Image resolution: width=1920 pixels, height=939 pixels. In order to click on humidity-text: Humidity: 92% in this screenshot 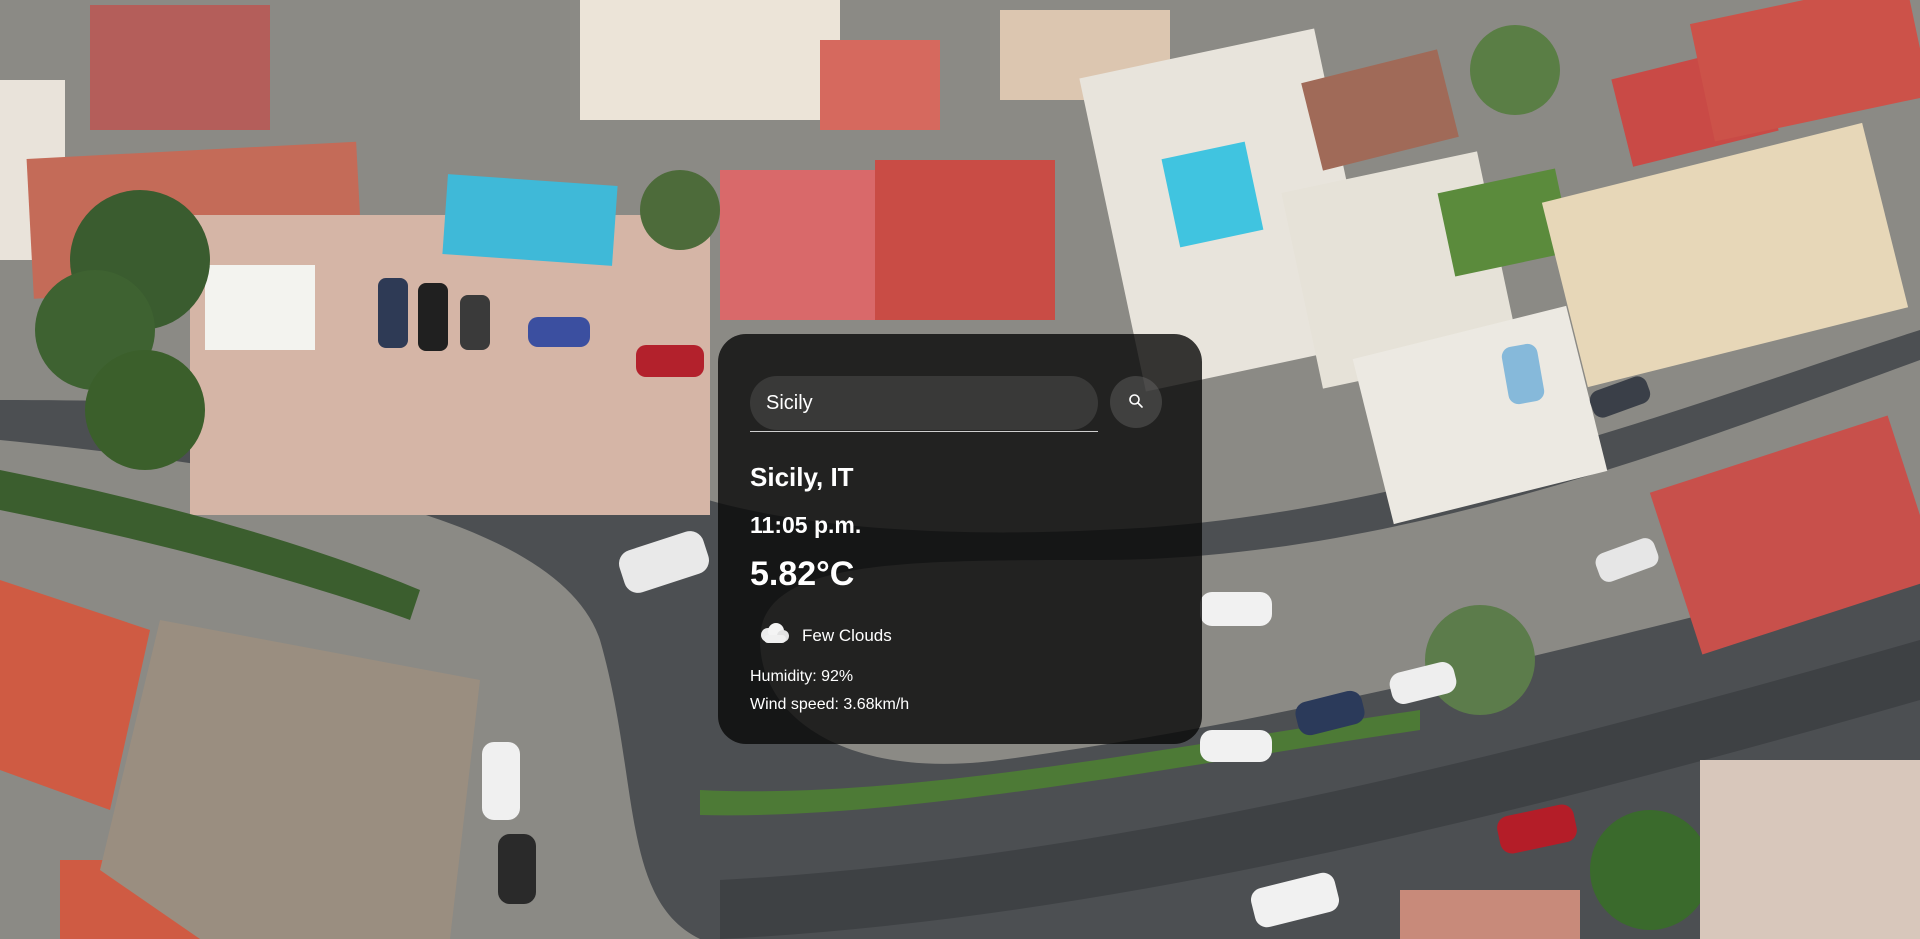, I will do `click(802, 676)`.